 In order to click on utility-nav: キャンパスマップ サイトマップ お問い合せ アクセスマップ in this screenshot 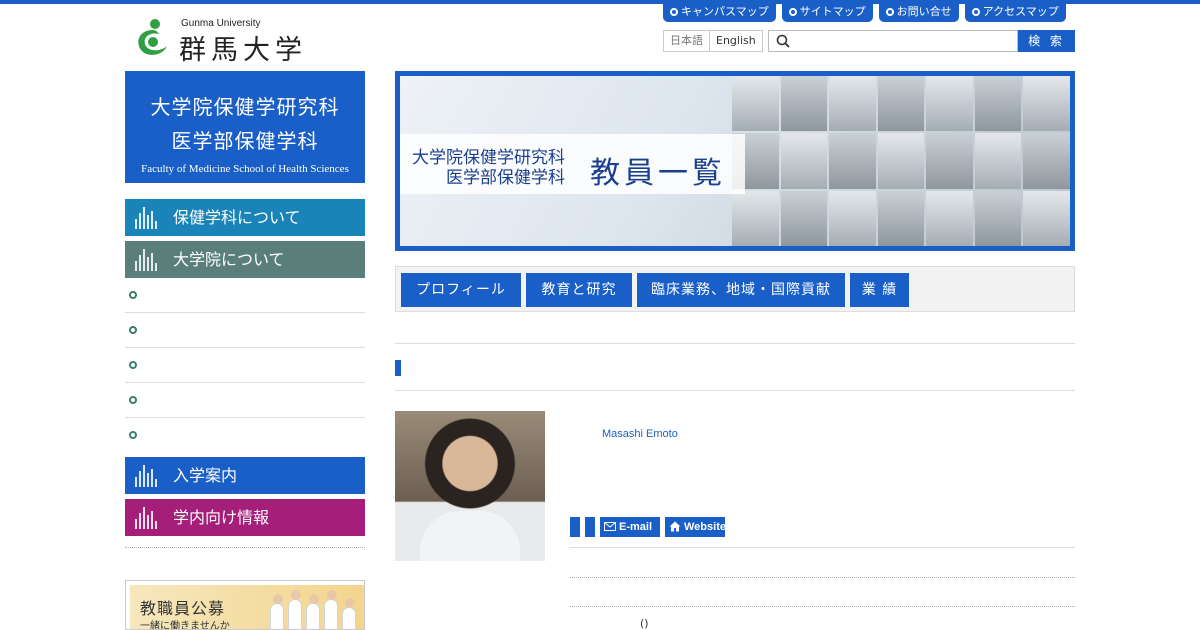, I will do `click(864, 12)`.